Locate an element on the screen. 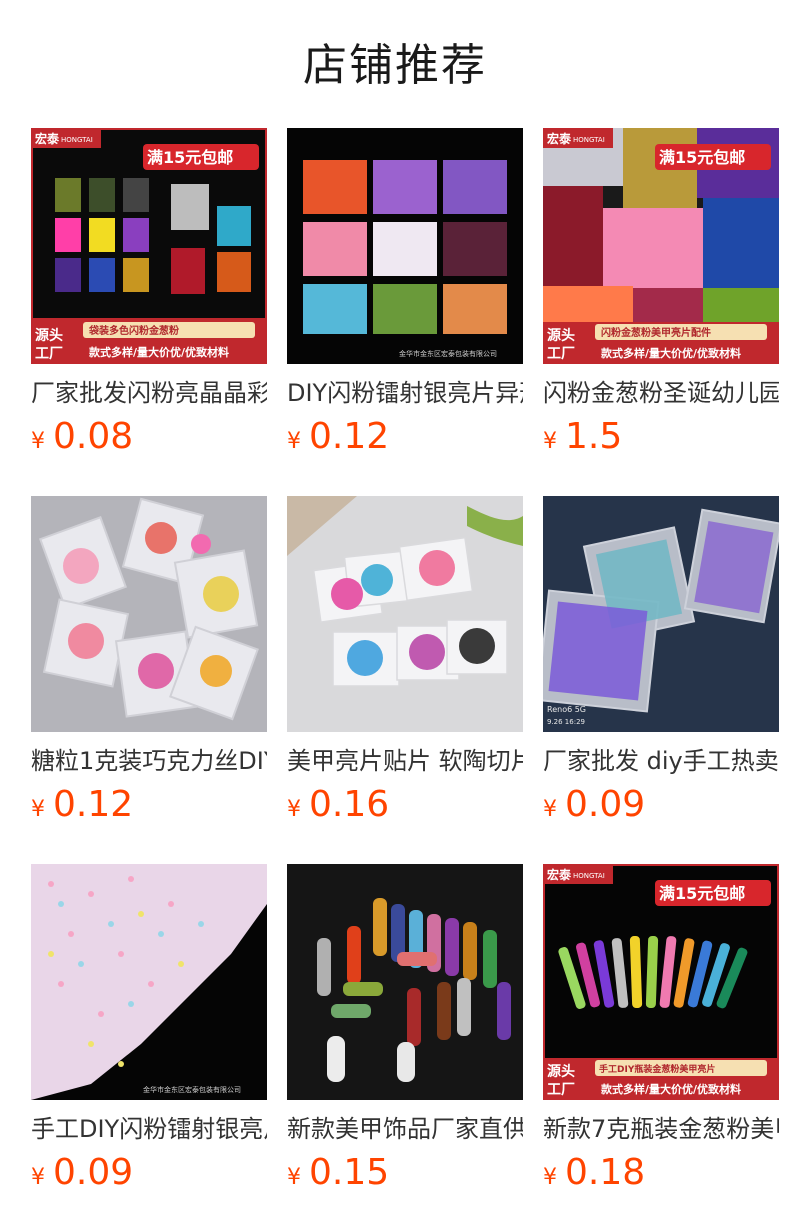 Image resolution: width=790 pixels, height=1232 pixels. product-price: ¥0.16 is located at coordinates (405, 805).